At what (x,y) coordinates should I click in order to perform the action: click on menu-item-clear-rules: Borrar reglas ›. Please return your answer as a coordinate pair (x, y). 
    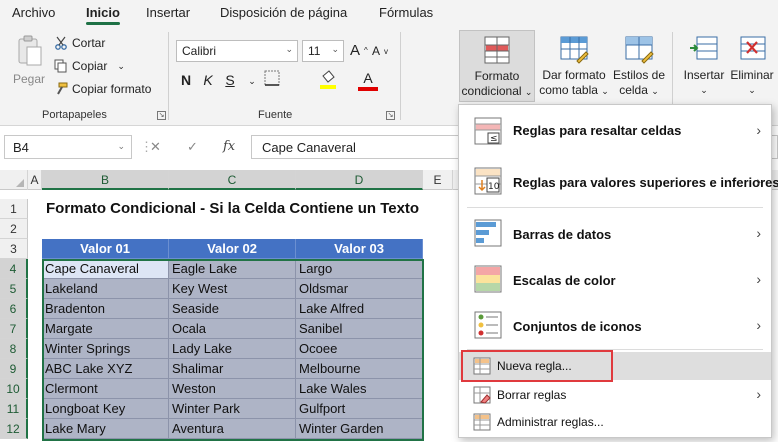
    Looking at the image, I should click on (615, 395).